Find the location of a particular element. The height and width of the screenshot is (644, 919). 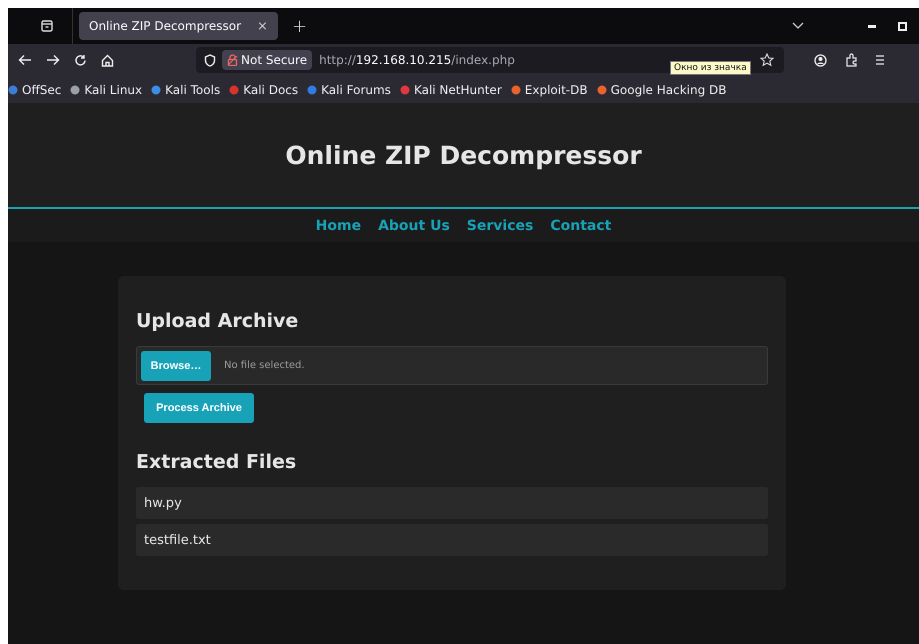

bookmark: OffSec is located at coordinates (35, 89).